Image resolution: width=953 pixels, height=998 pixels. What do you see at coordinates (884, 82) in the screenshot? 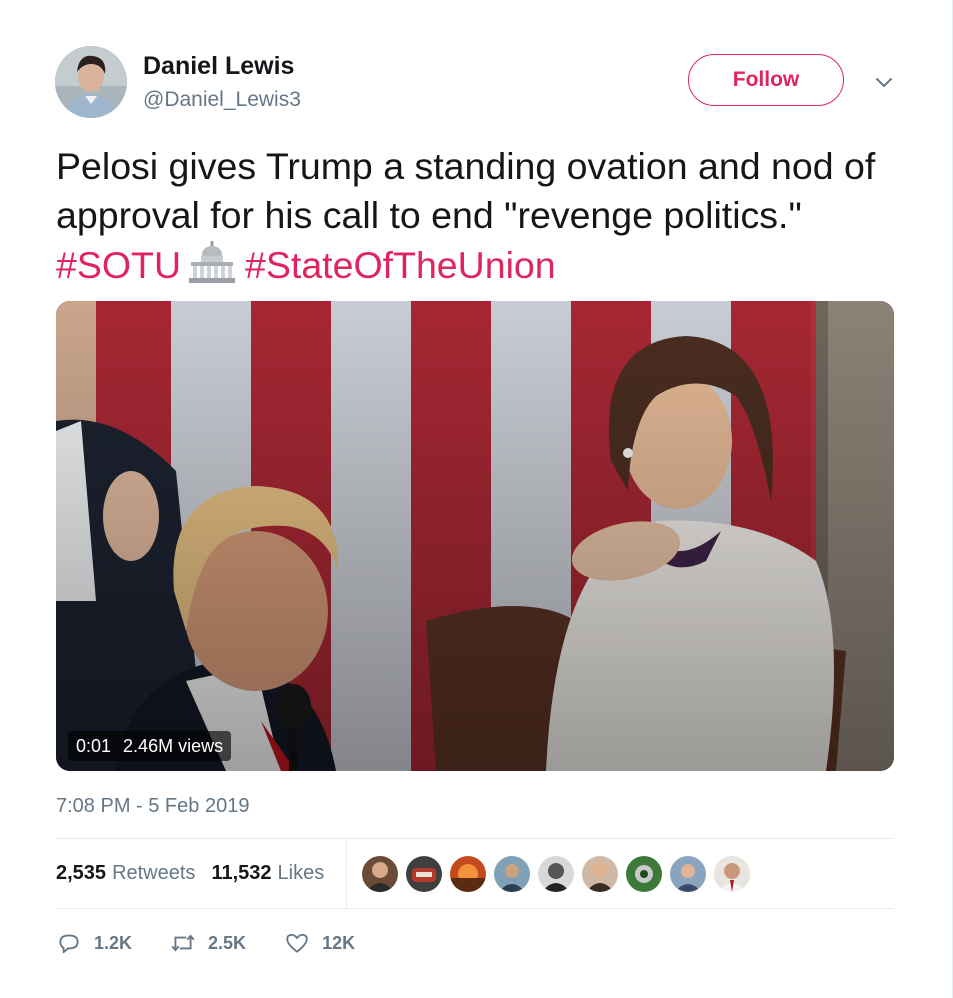
I see `chevron-down-icon` at bounding box center [884, 82].